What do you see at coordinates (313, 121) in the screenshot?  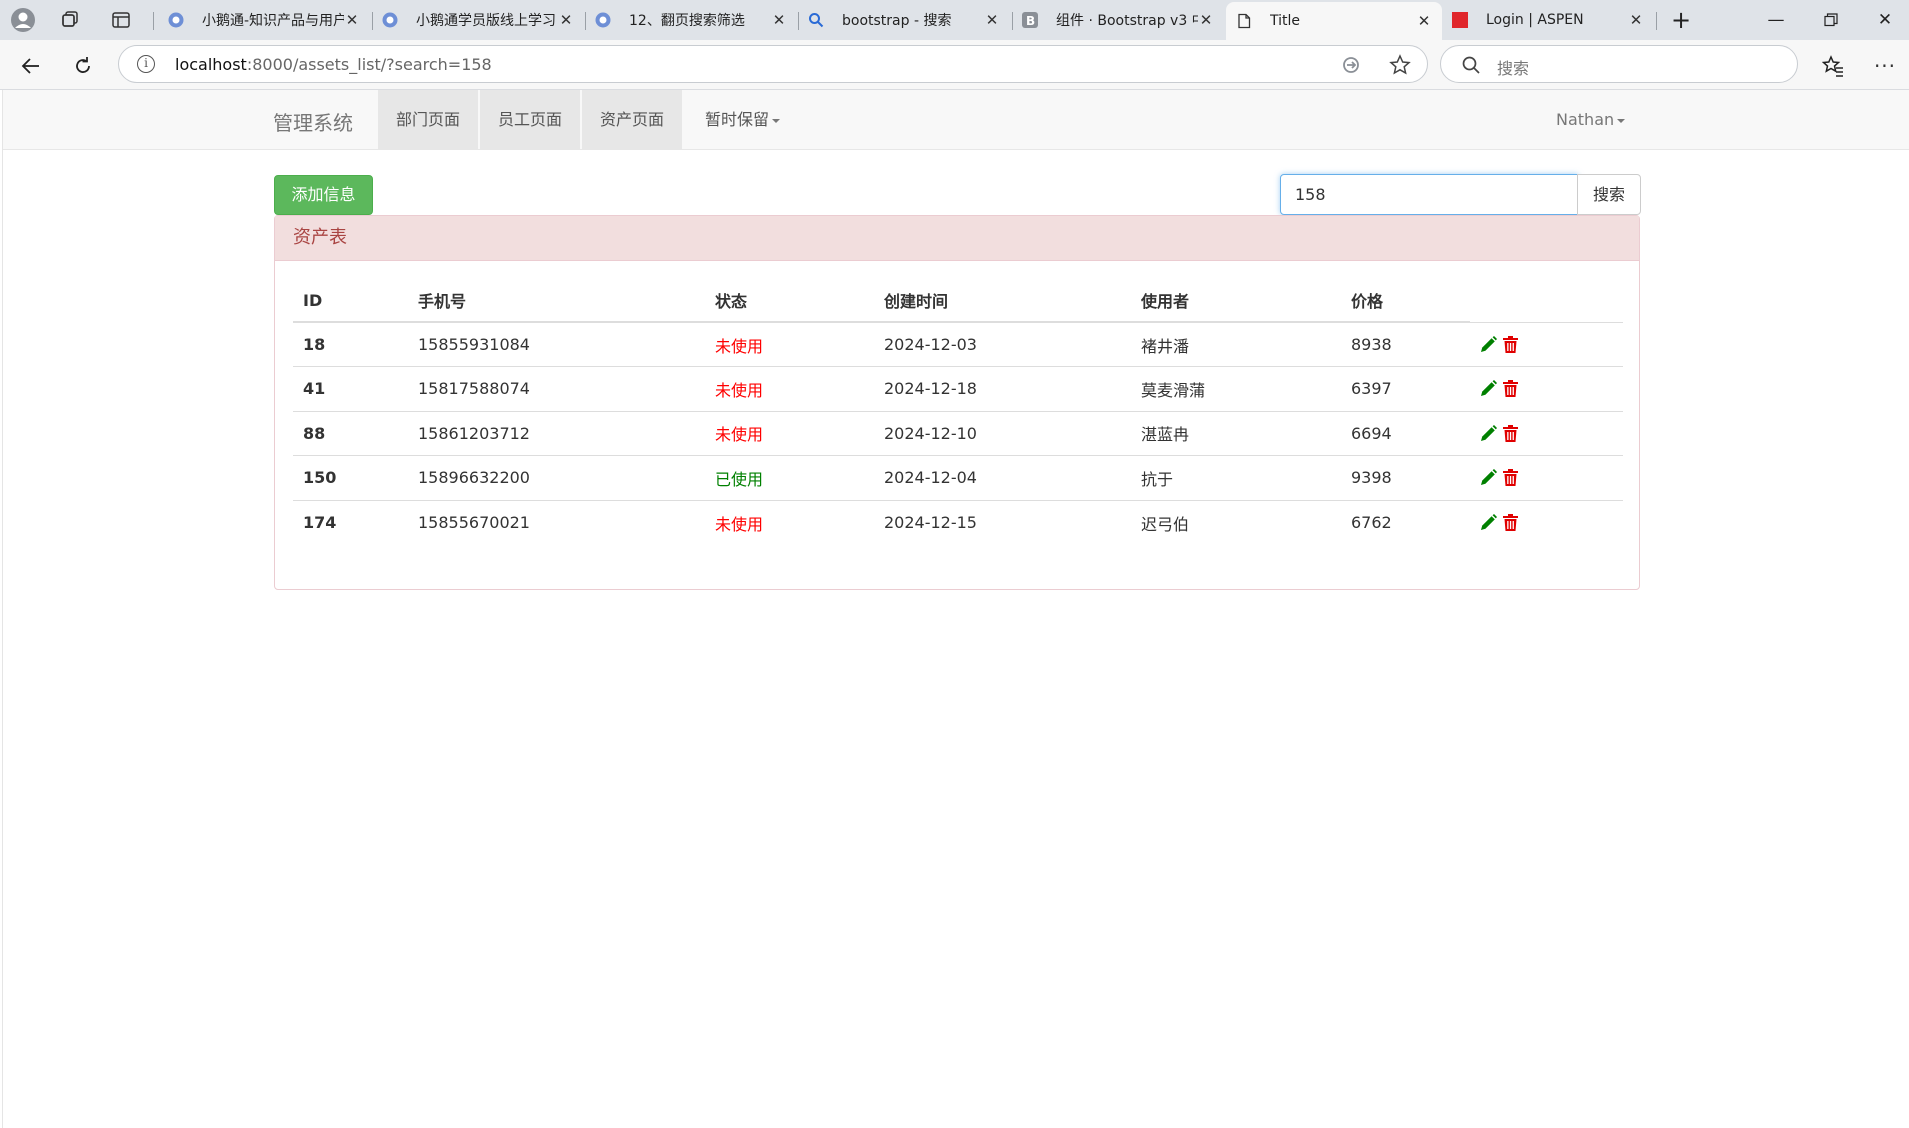 I see `brand-link: 管理系统` at bounding box center [313, 121].